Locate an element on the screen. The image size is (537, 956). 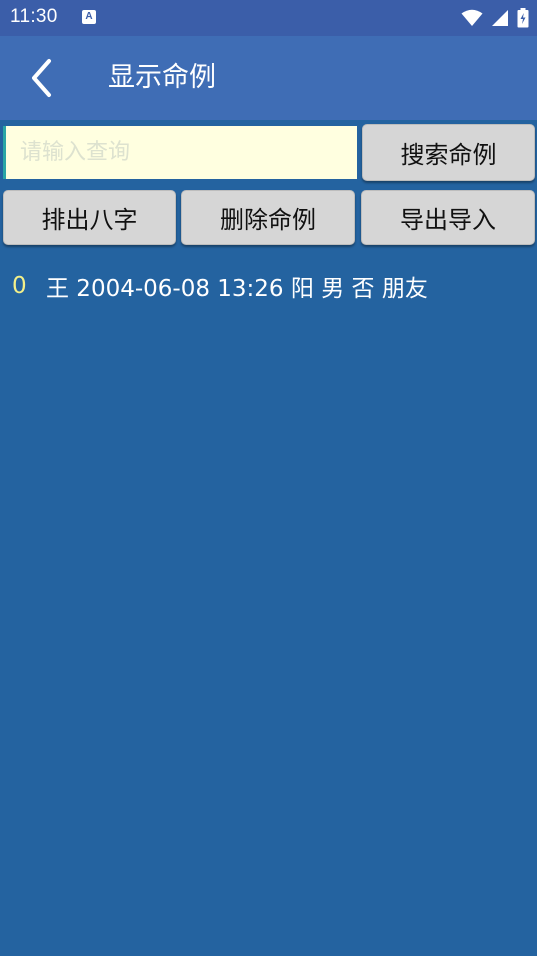
chevron-left-icon is located at coordinates (41, 78).